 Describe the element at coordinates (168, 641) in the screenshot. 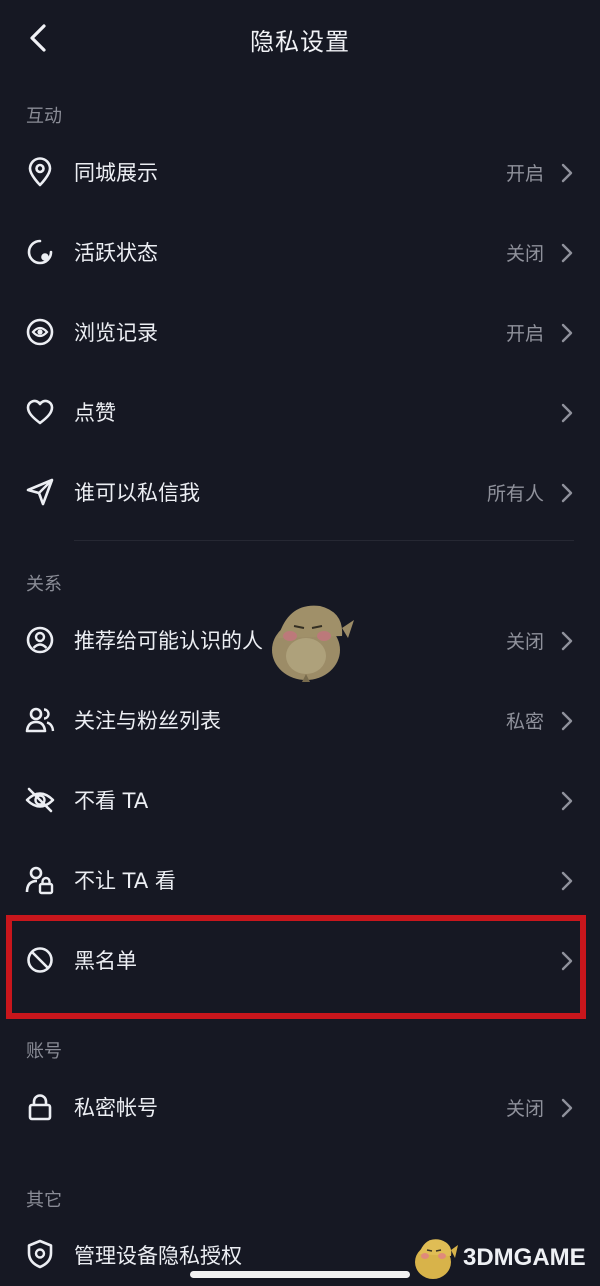

I see `row-label: 推荐给可能认识的人` at that location.